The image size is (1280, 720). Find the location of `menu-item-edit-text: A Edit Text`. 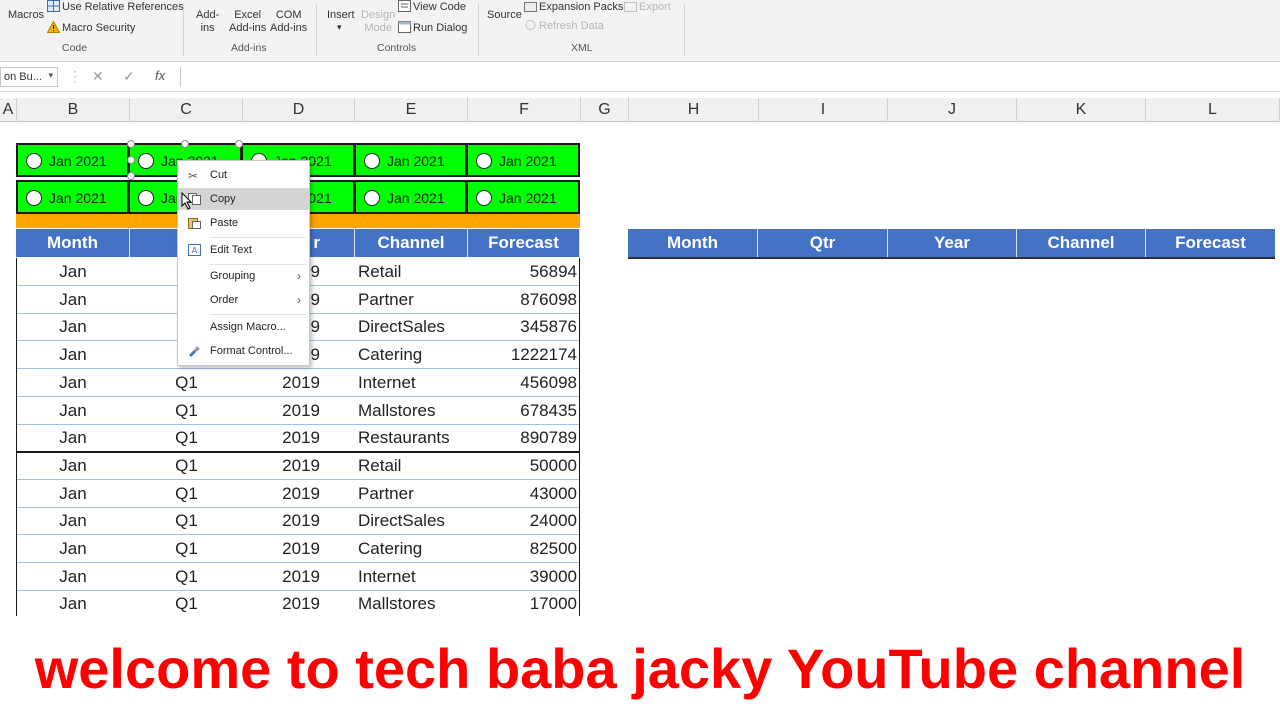

menu-item-edit-text: A Edit Text is located at coordinates (243, 250).